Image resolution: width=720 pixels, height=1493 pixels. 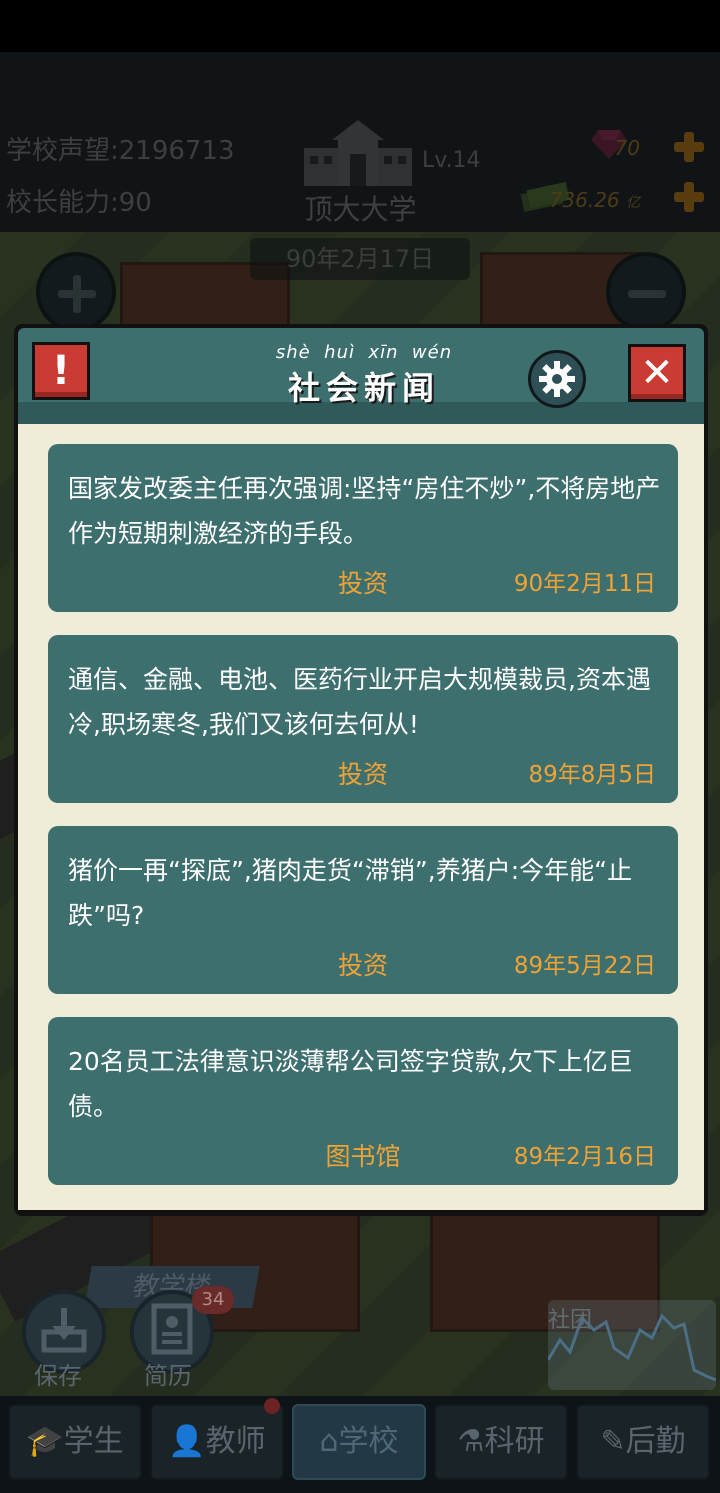 I want to click on close-button: ✕, so click(x=657, y=373).